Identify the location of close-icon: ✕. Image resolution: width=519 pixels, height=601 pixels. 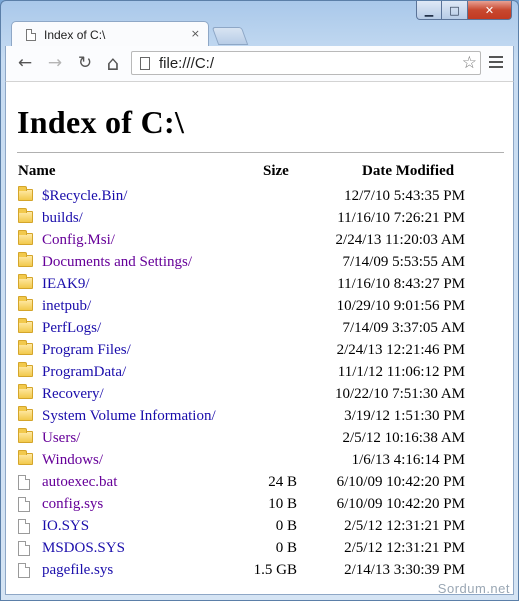
(489, 10).